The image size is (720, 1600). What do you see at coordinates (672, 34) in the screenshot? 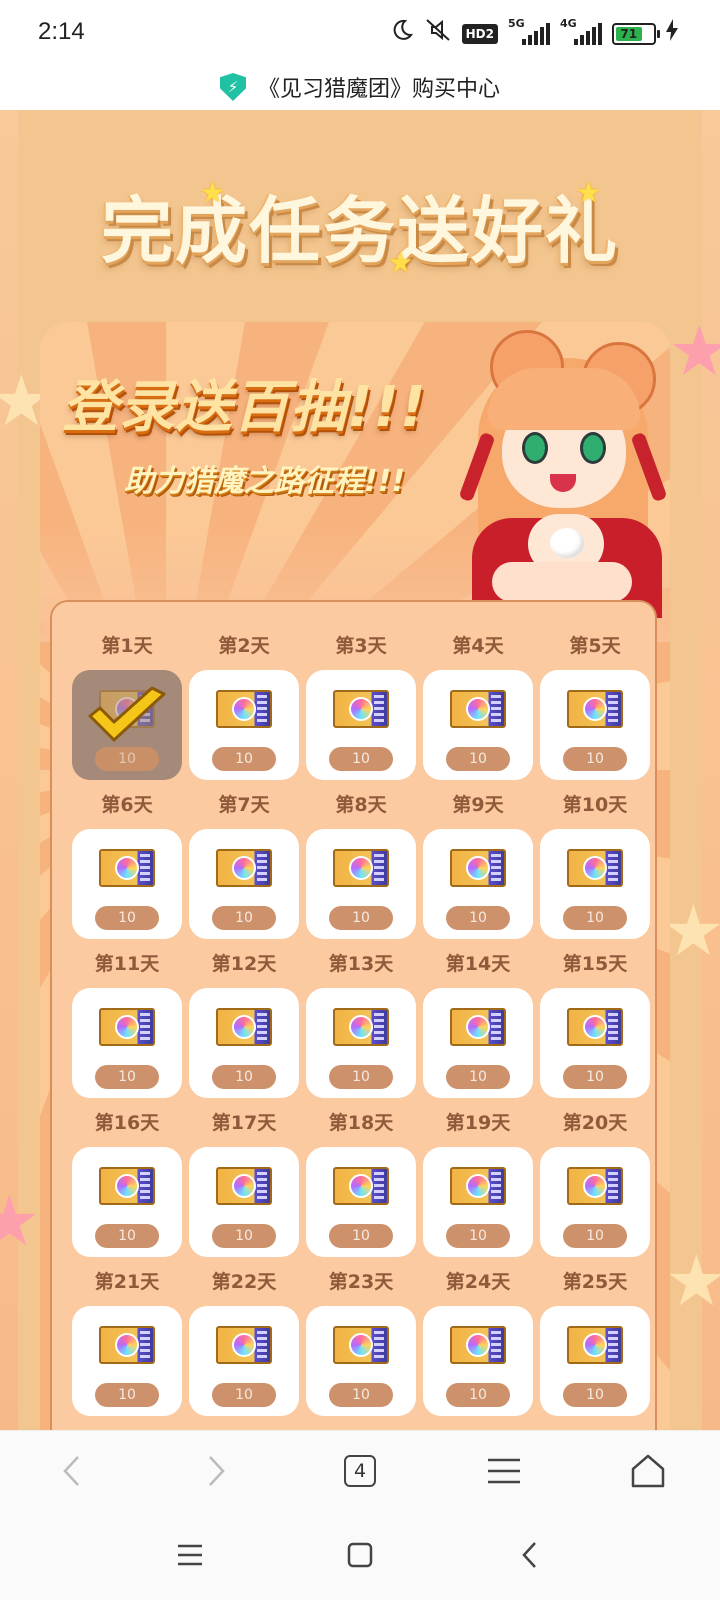
I see `charging-icon` at bounding box center [672, 34].